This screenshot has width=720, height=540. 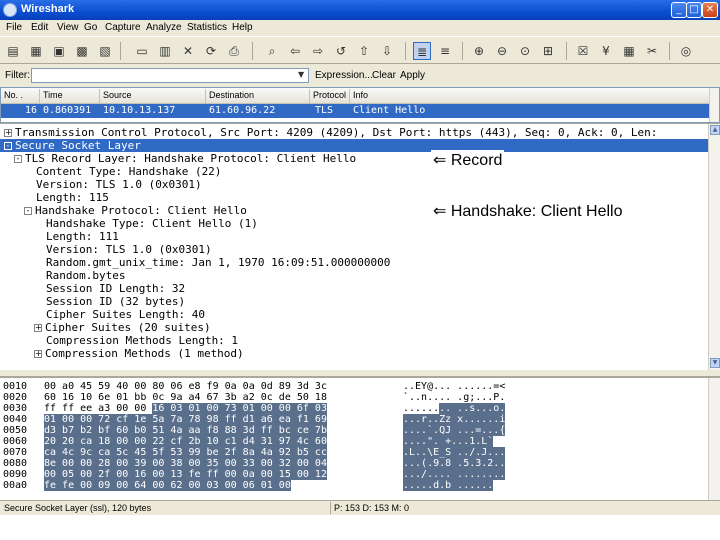 I want to click on tree-item-cipher-suites: + Cipher Suites (20 suites), so click(x=354, y=327).